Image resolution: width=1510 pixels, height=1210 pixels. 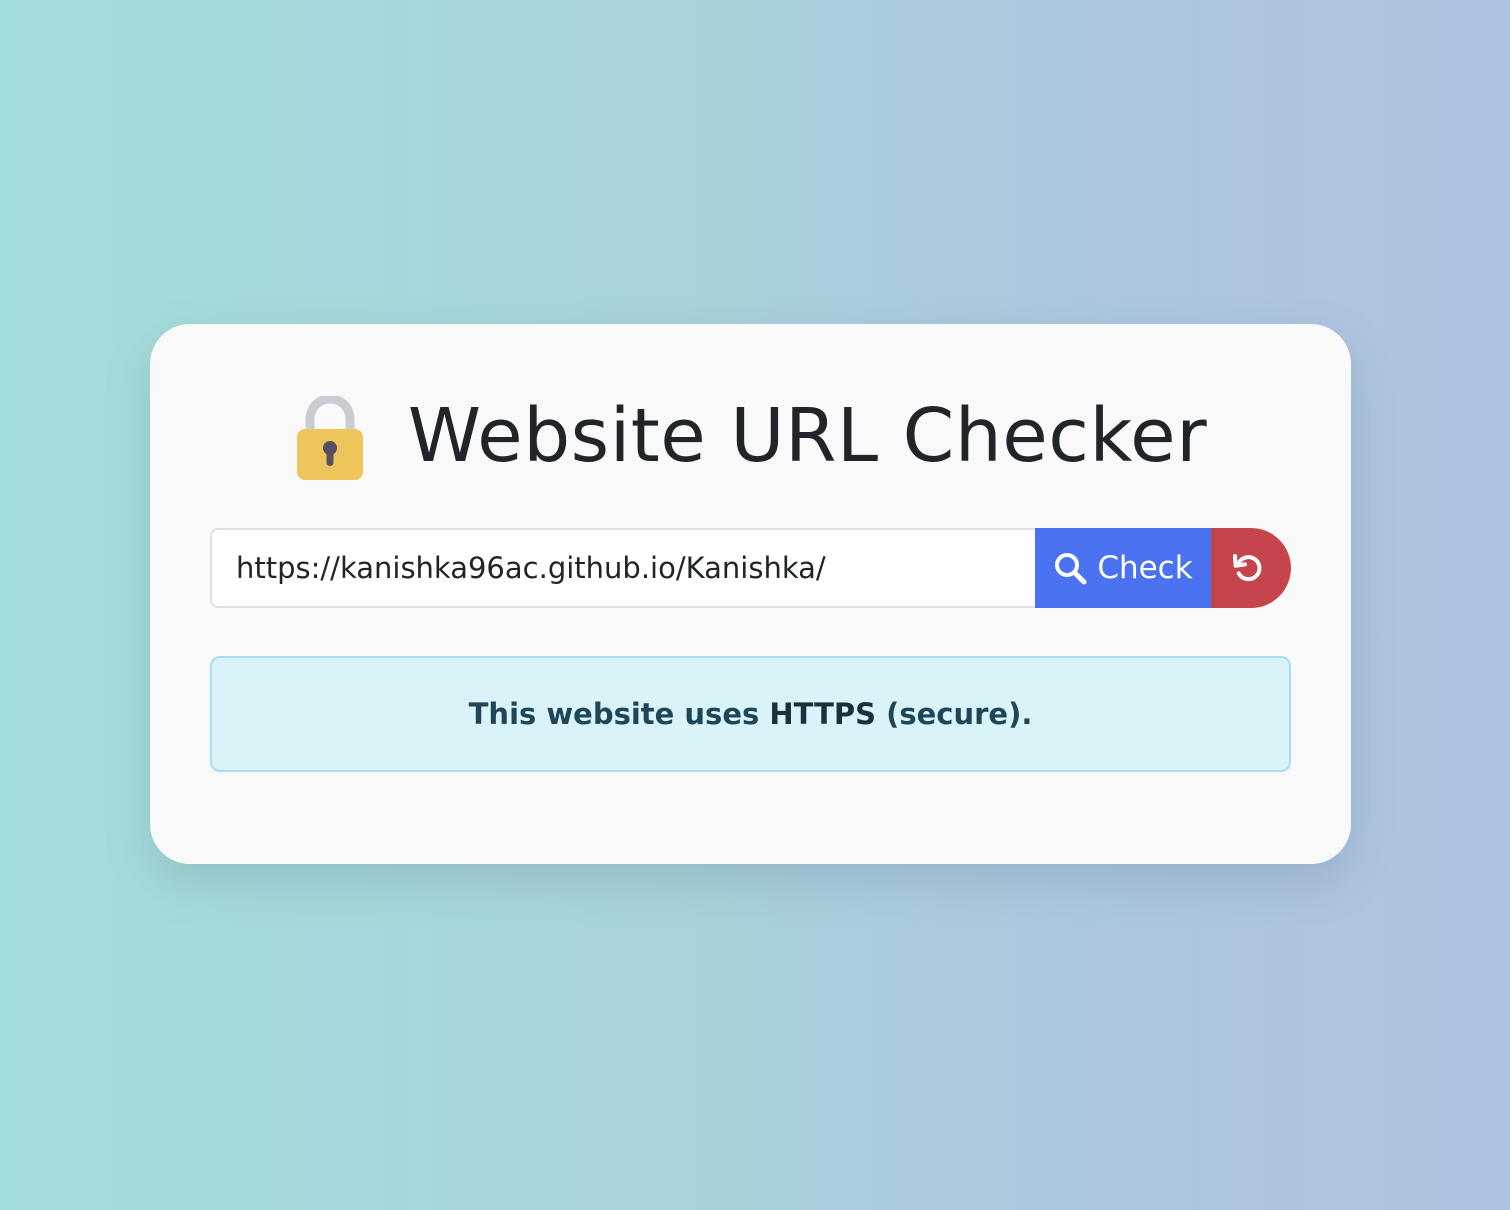 I want to click on reset-button, so click(x=1251, y=568).